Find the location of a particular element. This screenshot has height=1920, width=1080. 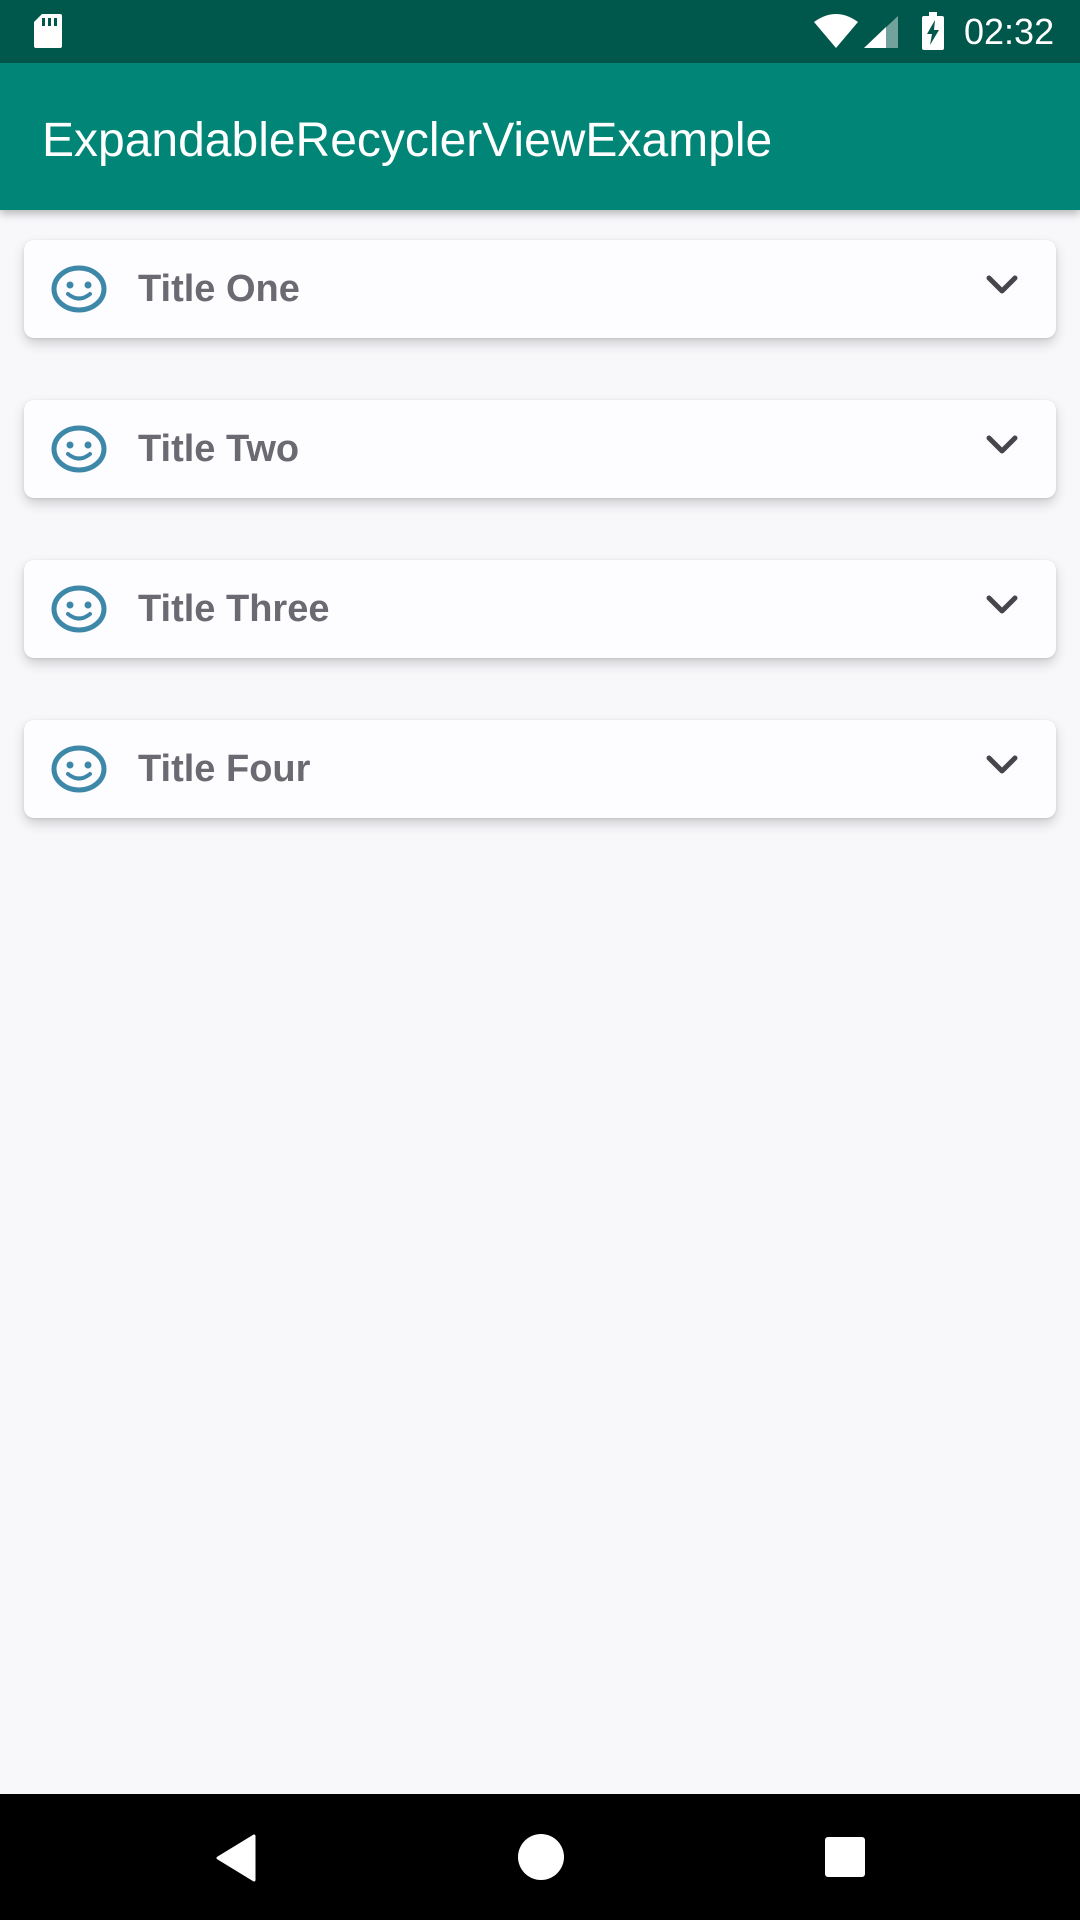

list-item-title-three: Title Three is located at coordinates (540, 609).